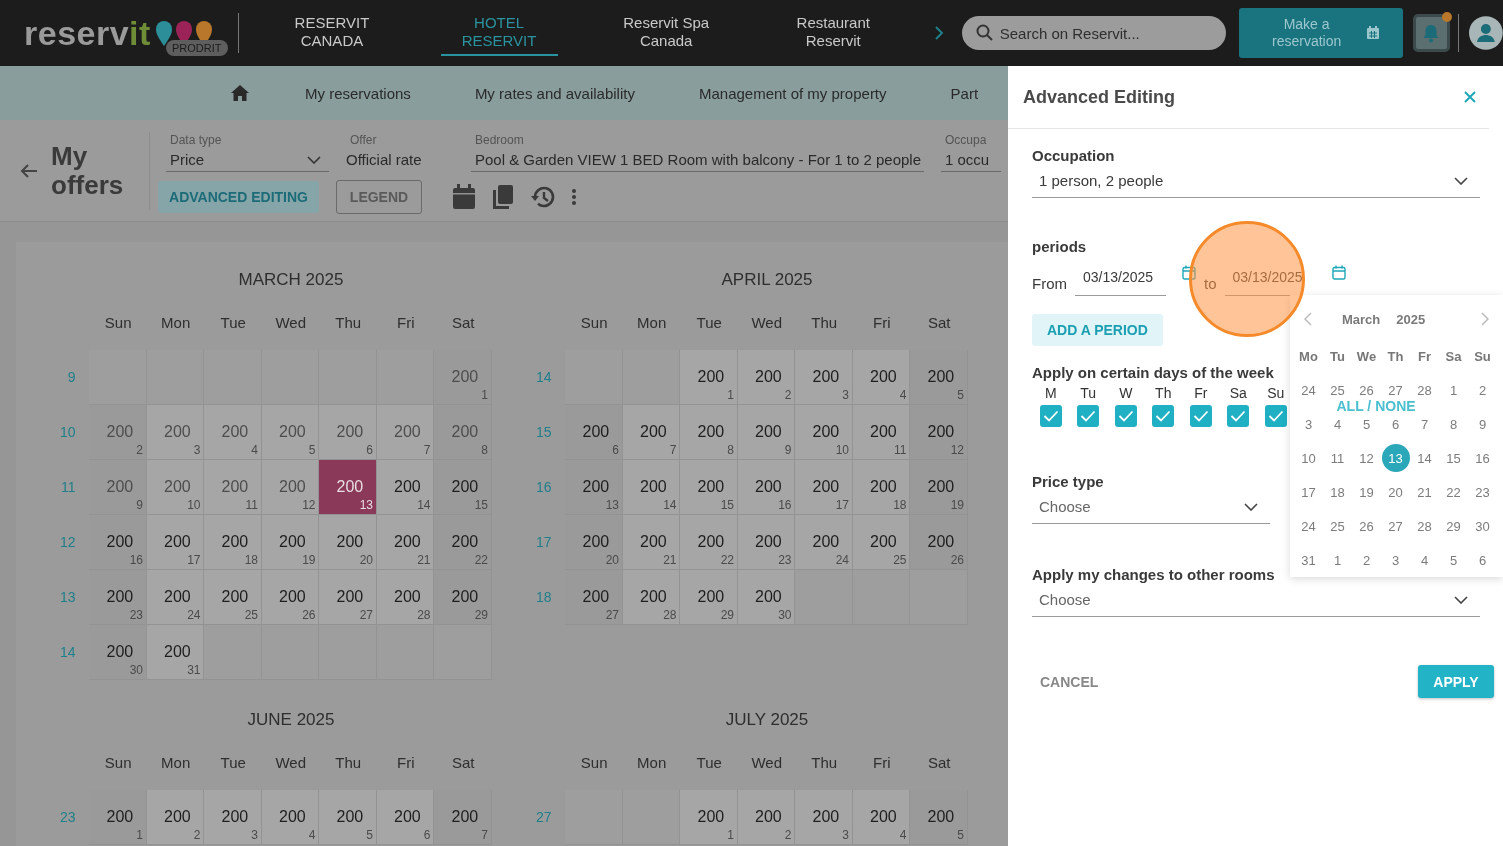  What do you see at coordinates (499, 33) in the screenshot?
I see `brand-tab: HOTEL RESERVIT` at bounding box center [499, 33].